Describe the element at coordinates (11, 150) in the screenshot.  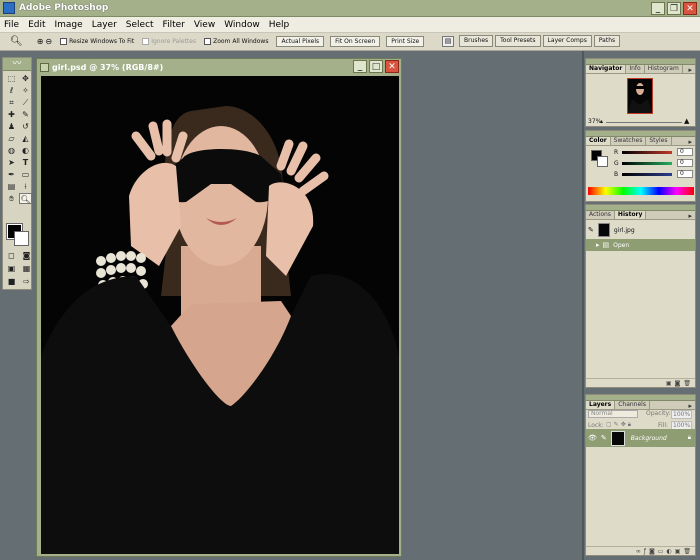
I see `blur-tool-icon: ◍` at that location.